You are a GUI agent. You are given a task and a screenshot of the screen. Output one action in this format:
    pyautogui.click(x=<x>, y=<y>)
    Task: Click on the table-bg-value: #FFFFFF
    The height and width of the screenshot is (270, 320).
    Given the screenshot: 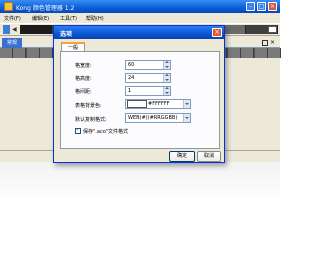 What is the action you would take?
    pyautogui.click(x=159, y=104)
    